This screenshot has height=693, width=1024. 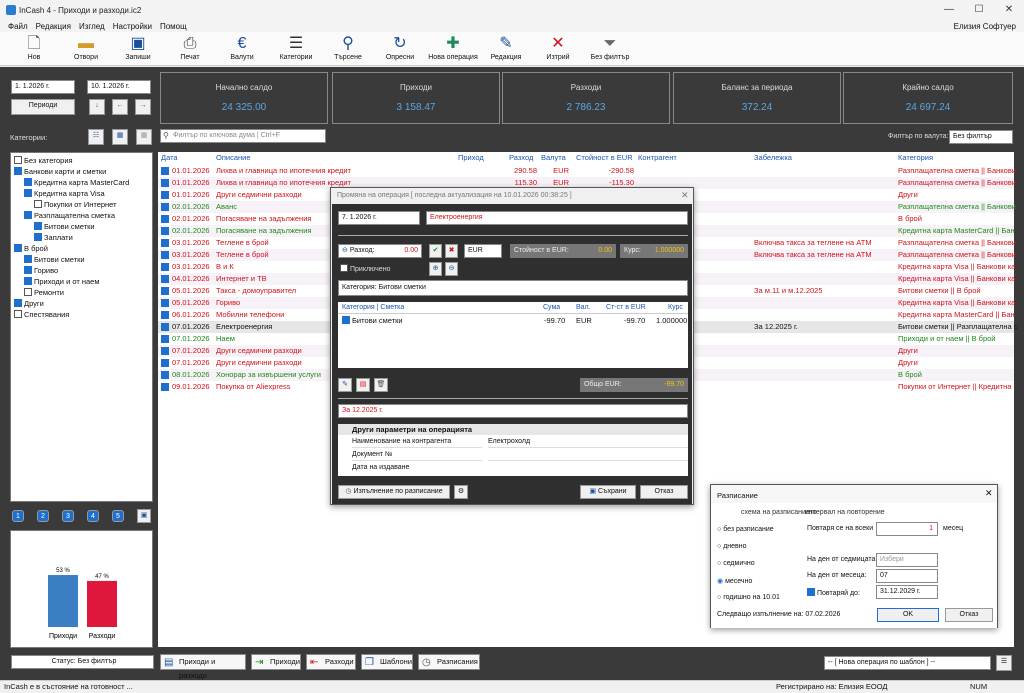 I want to click on op-date-field: 7. 1.2026 г., so click(x=379, y=218).